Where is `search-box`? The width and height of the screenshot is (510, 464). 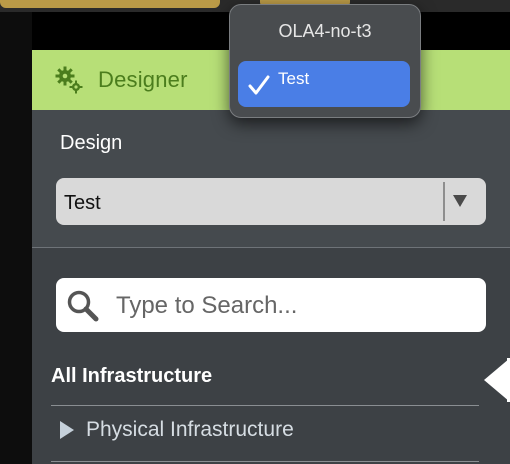
search-box is located at coordinates (271, 305).